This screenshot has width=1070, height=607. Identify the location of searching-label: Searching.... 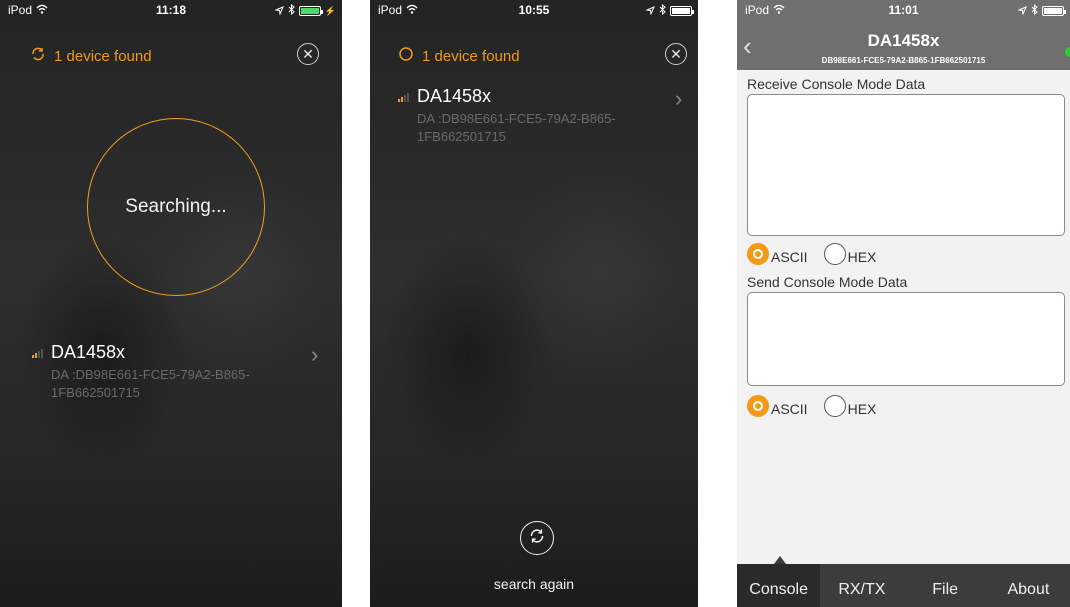
(176, 206).